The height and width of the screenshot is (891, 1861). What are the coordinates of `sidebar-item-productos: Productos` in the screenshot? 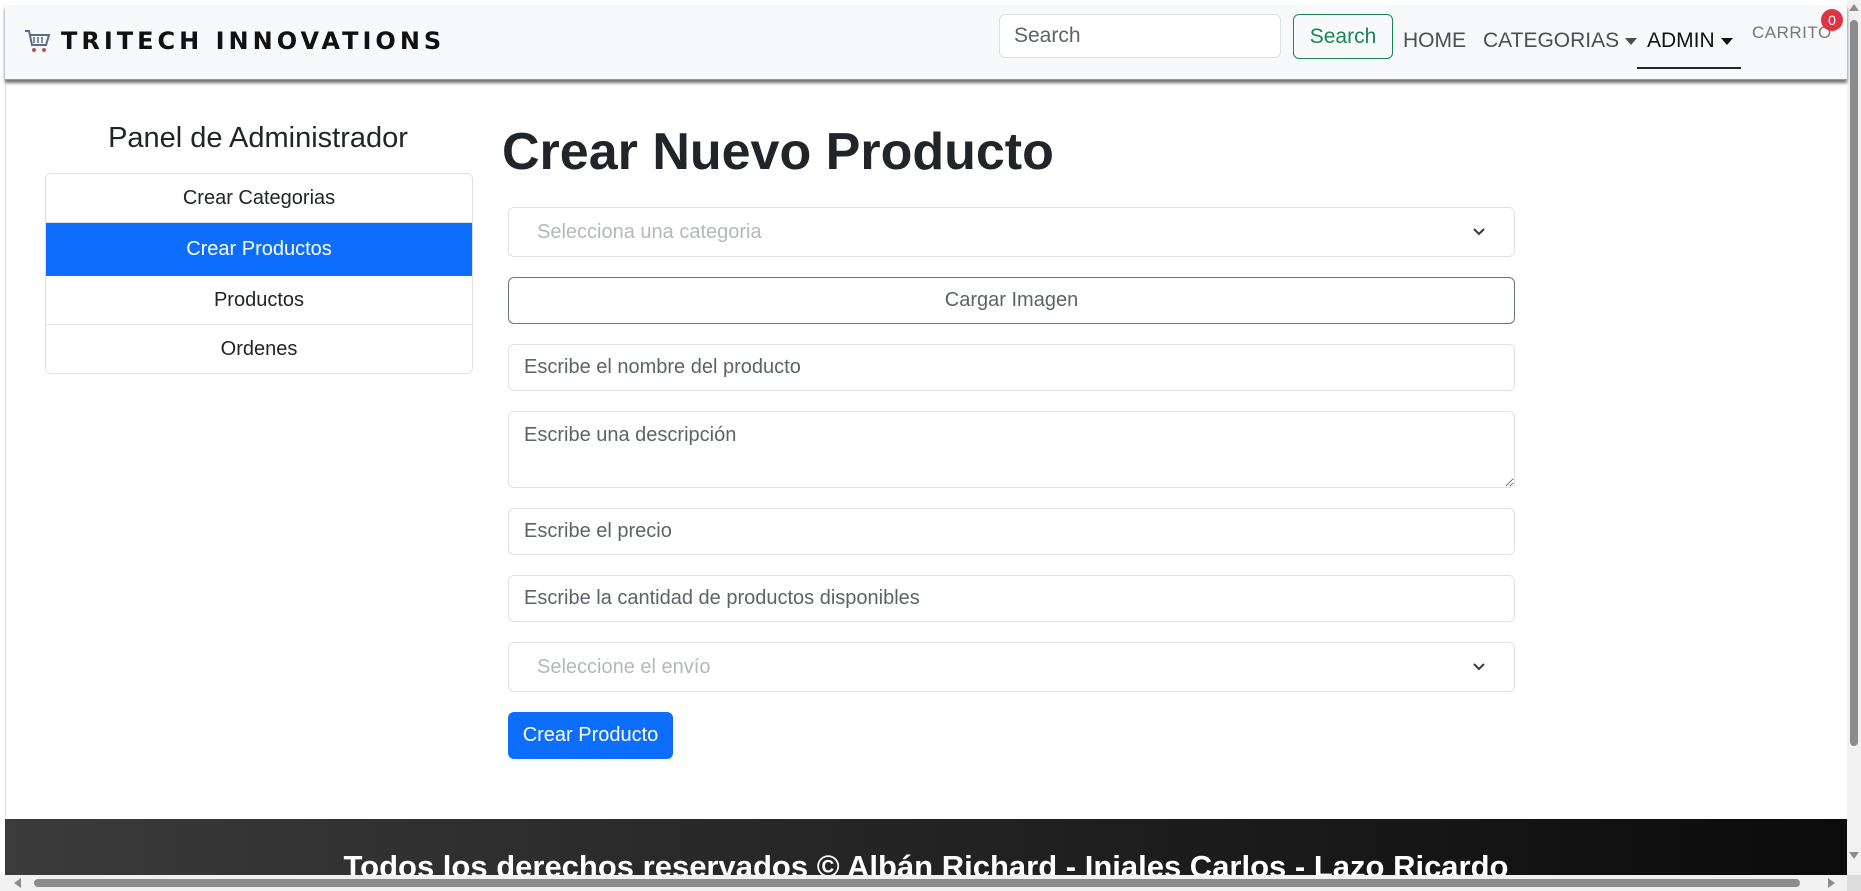 It's located at (259, 300).